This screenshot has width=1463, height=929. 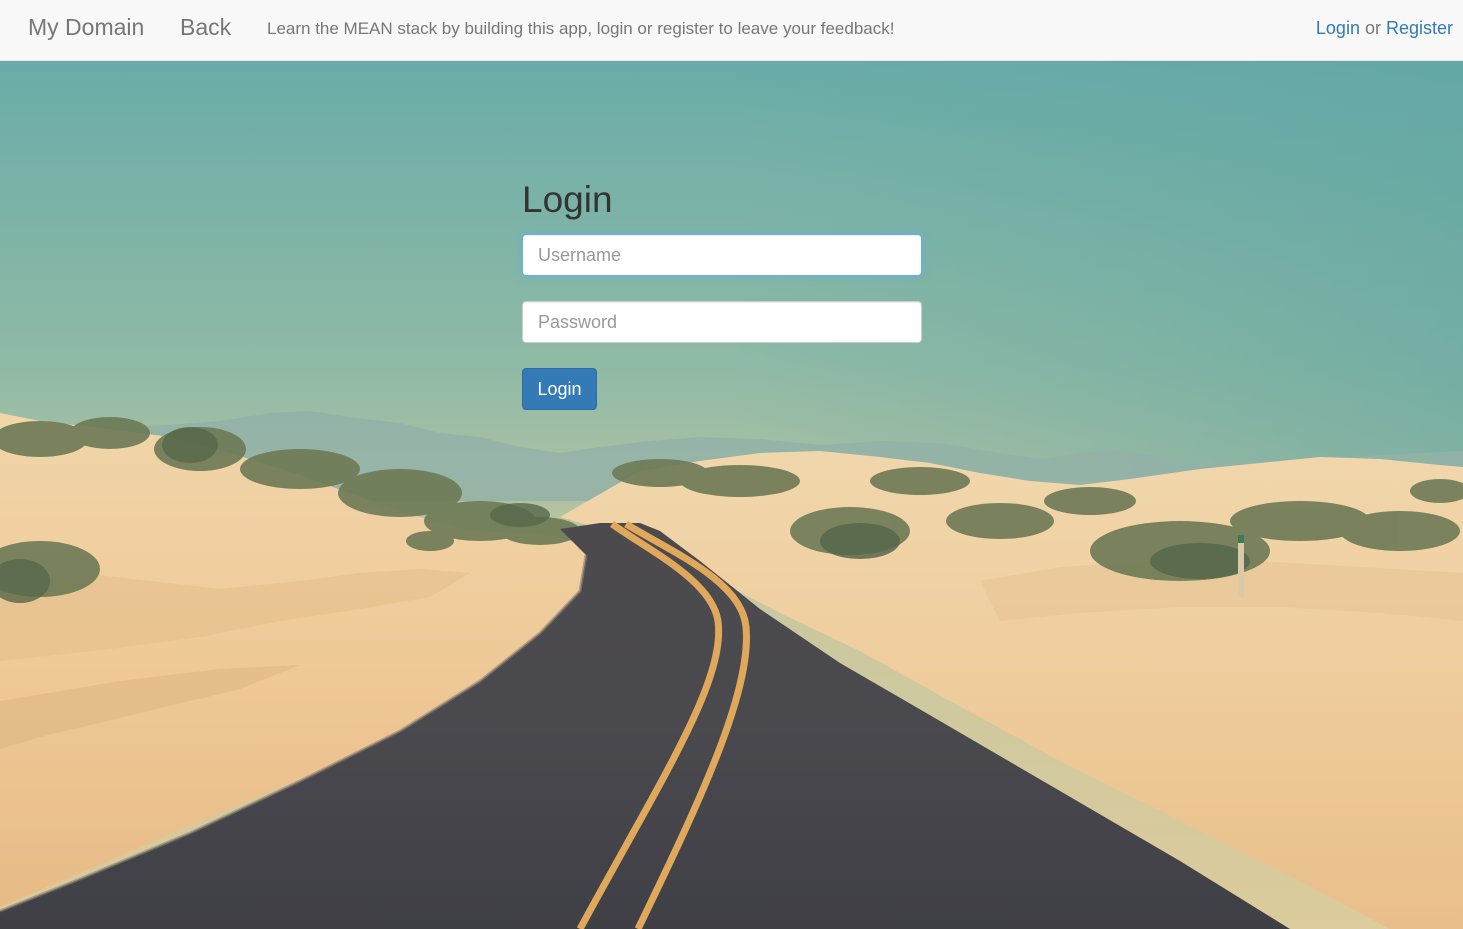 I want to click on login-submit-button: Login, so click(x=559, y=389).